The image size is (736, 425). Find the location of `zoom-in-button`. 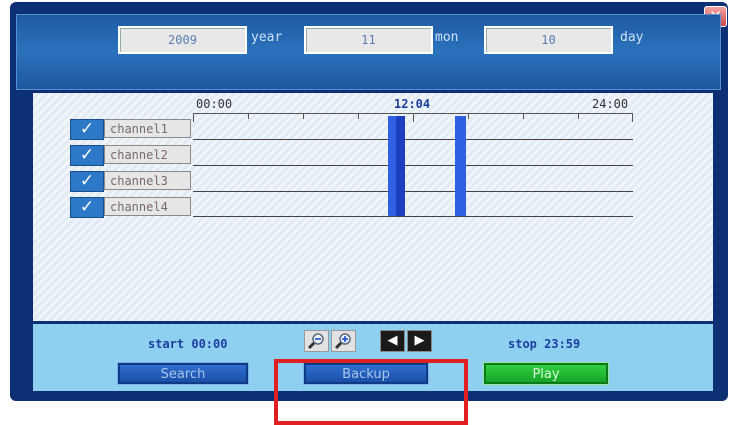

zoom-in-button is located at coordinates (343, 341).